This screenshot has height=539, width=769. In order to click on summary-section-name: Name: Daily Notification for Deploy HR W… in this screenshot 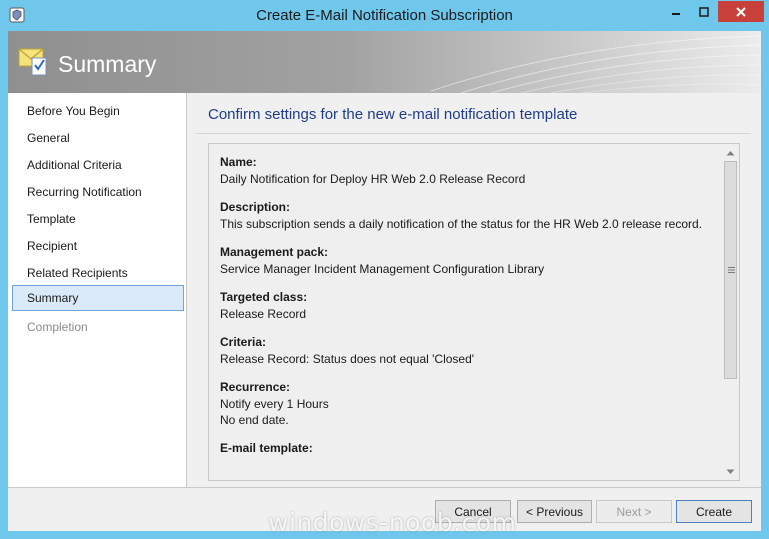, I will do `click(465, 170)`.